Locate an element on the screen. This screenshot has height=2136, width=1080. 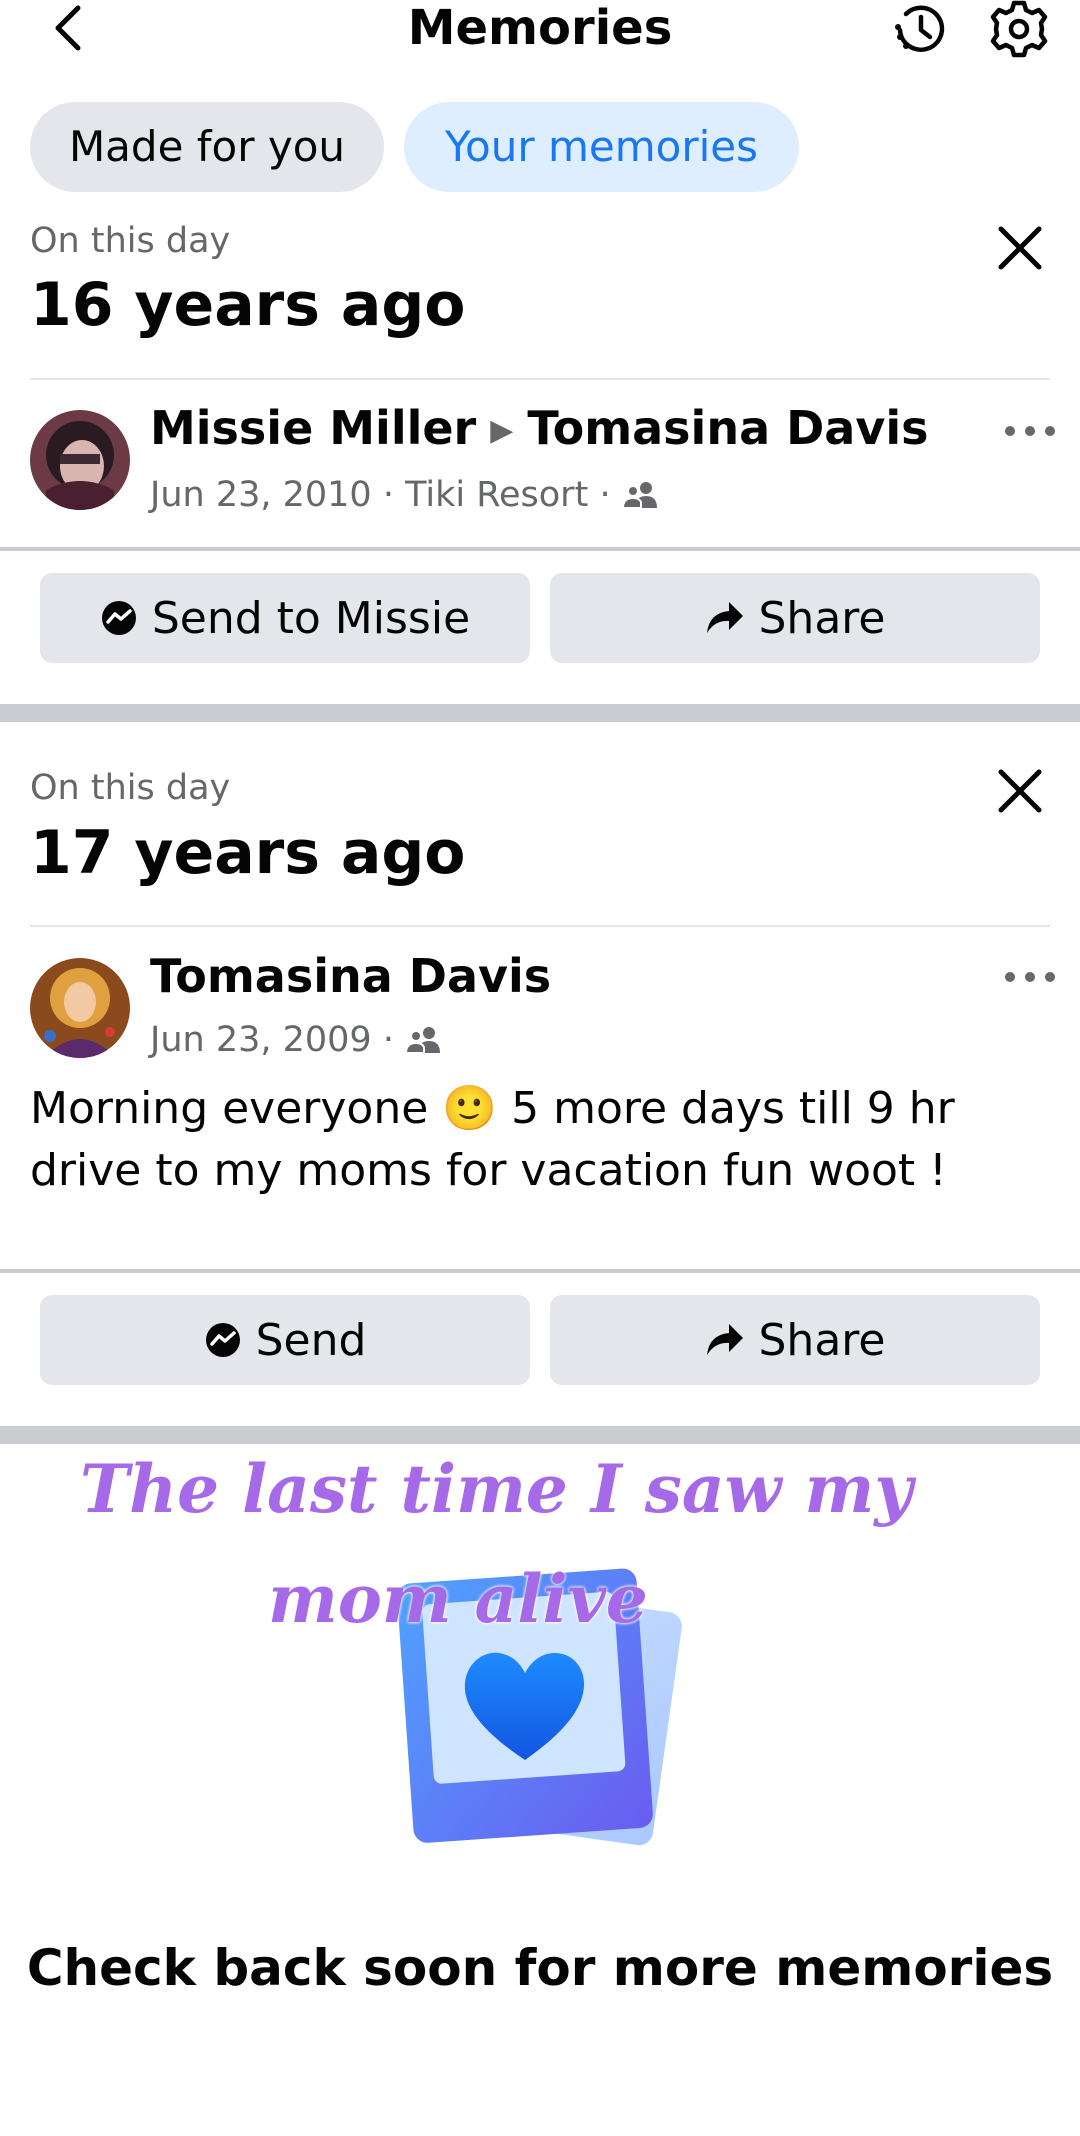
post-meta: Jun 23, 2010 · Tiki Resort · is located at coordinates (405, 495).